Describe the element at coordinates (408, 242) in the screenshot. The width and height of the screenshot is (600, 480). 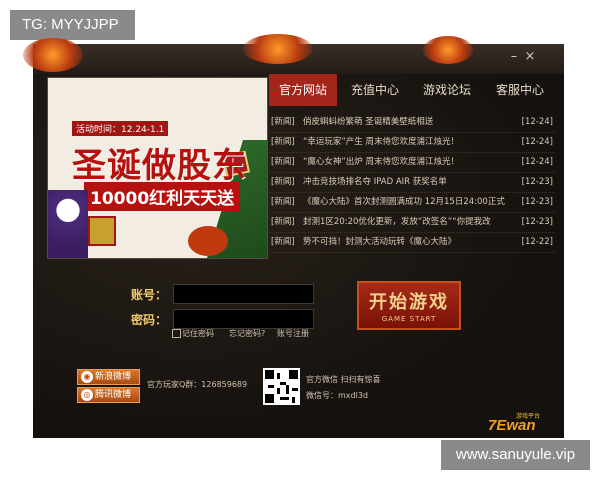
I see `news-title: 势不可挡！封测大活动玩转《魔心大陆》` at that location.